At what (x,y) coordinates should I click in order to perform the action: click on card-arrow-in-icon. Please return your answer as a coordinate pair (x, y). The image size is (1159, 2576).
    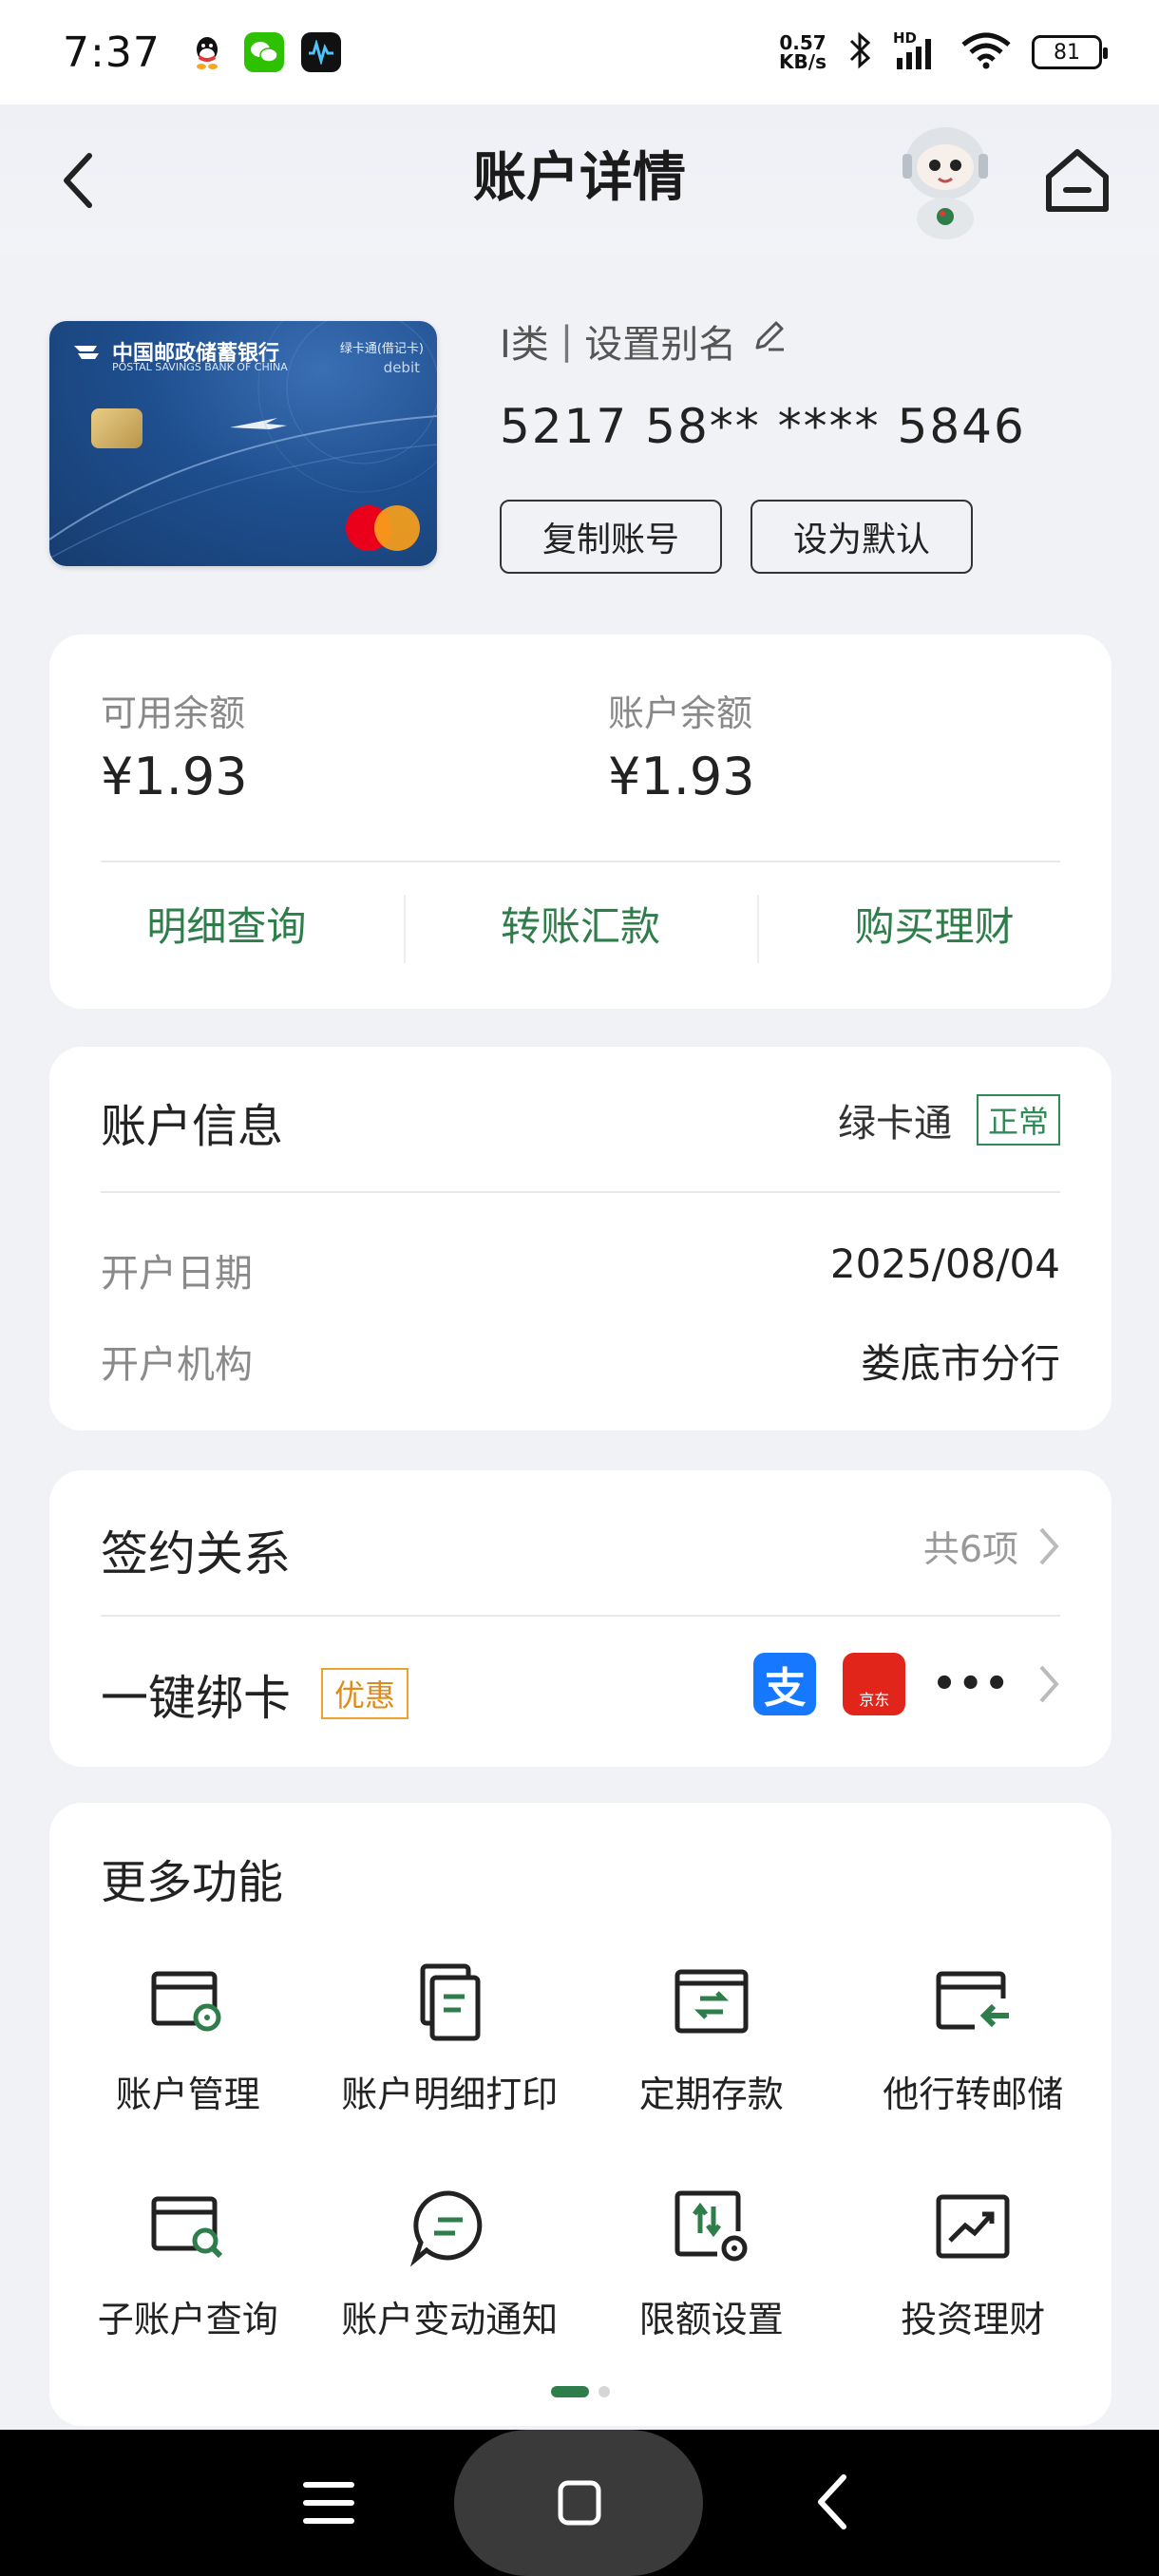
    Looking at the image, I should click on (973, 2000).